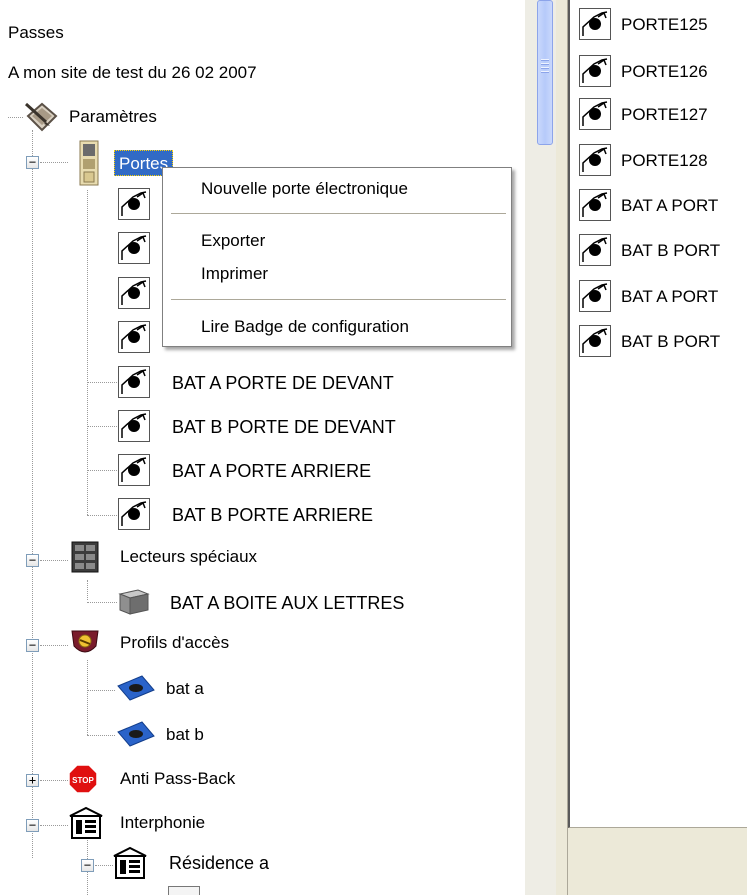 This screenshot has width=747, height=895. Describe the element at coordinates (288, 471) in the screenshot. I see `tree-item-door: BAT A PORTE ARRIERE` at that location.